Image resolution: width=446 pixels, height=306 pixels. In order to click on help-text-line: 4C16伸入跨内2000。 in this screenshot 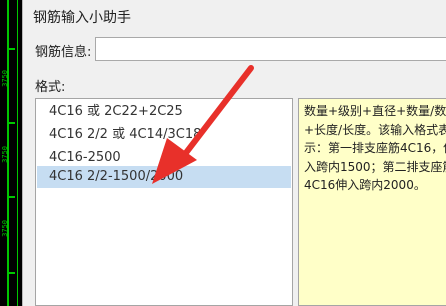, I will do `click(365, 185)`.